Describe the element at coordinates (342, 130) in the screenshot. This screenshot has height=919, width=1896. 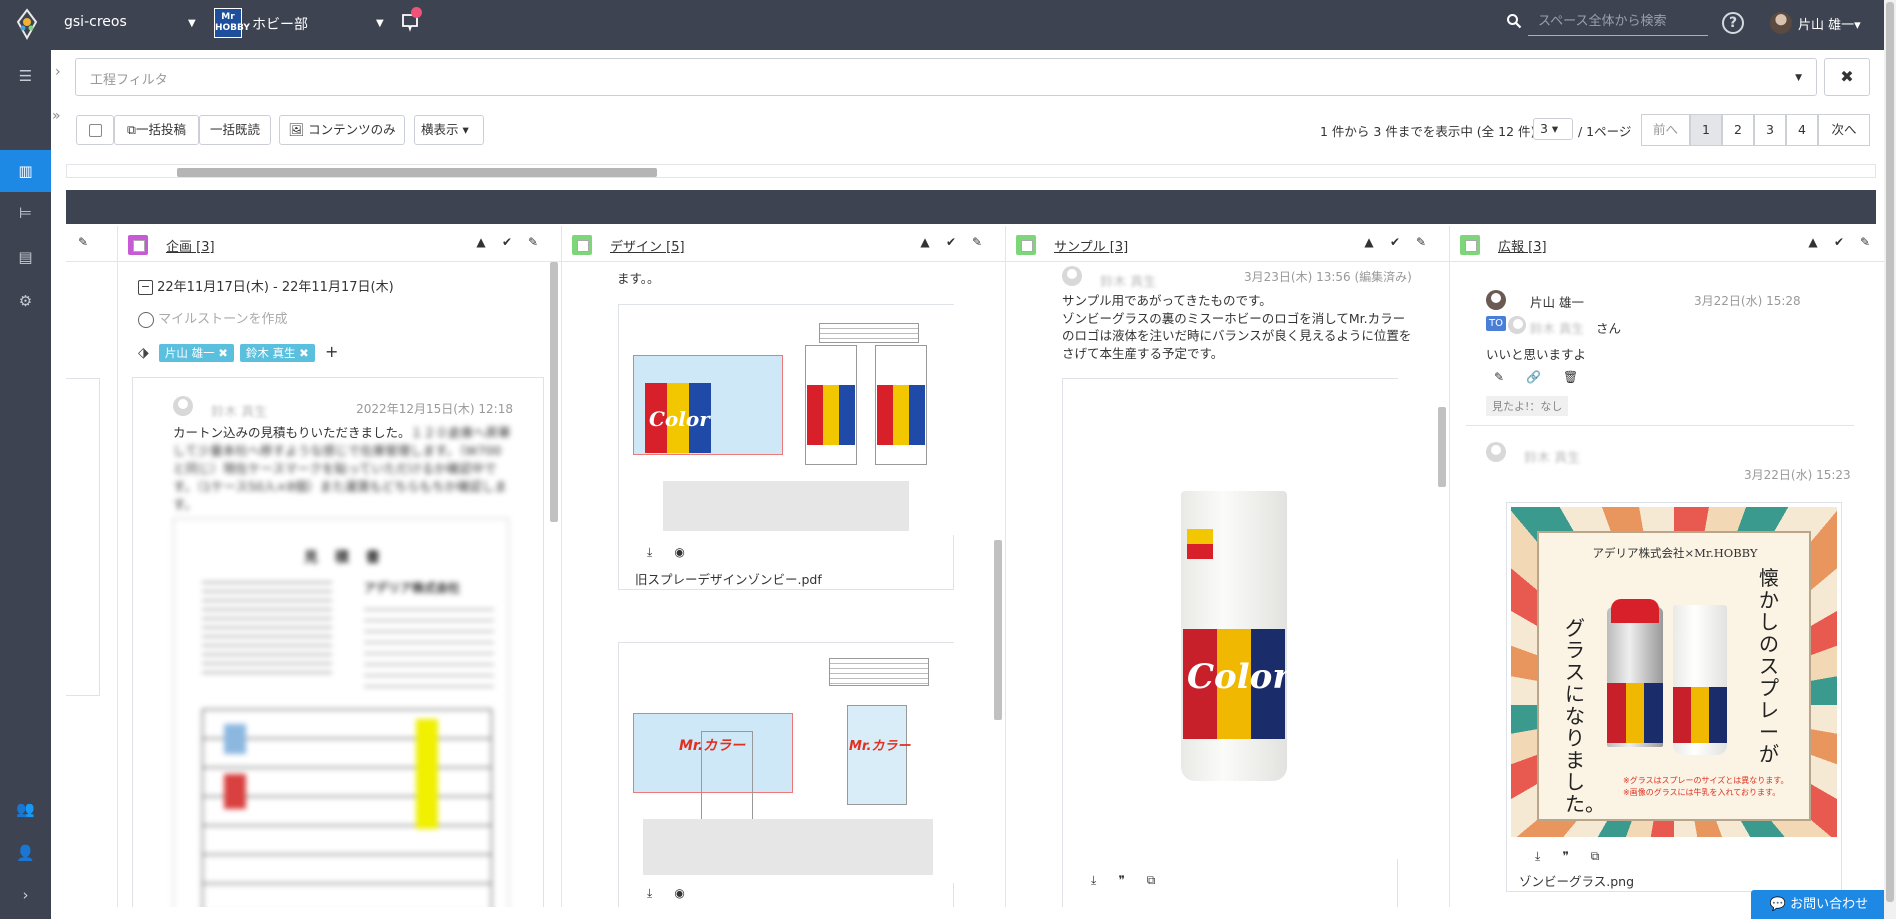
I see `contents-only-button: 🖼 コンテンツのみ` at that location.